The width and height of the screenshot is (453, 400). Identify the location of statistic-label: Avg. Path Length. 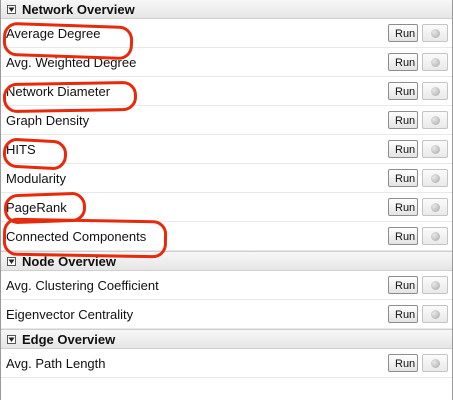
(56, 363).